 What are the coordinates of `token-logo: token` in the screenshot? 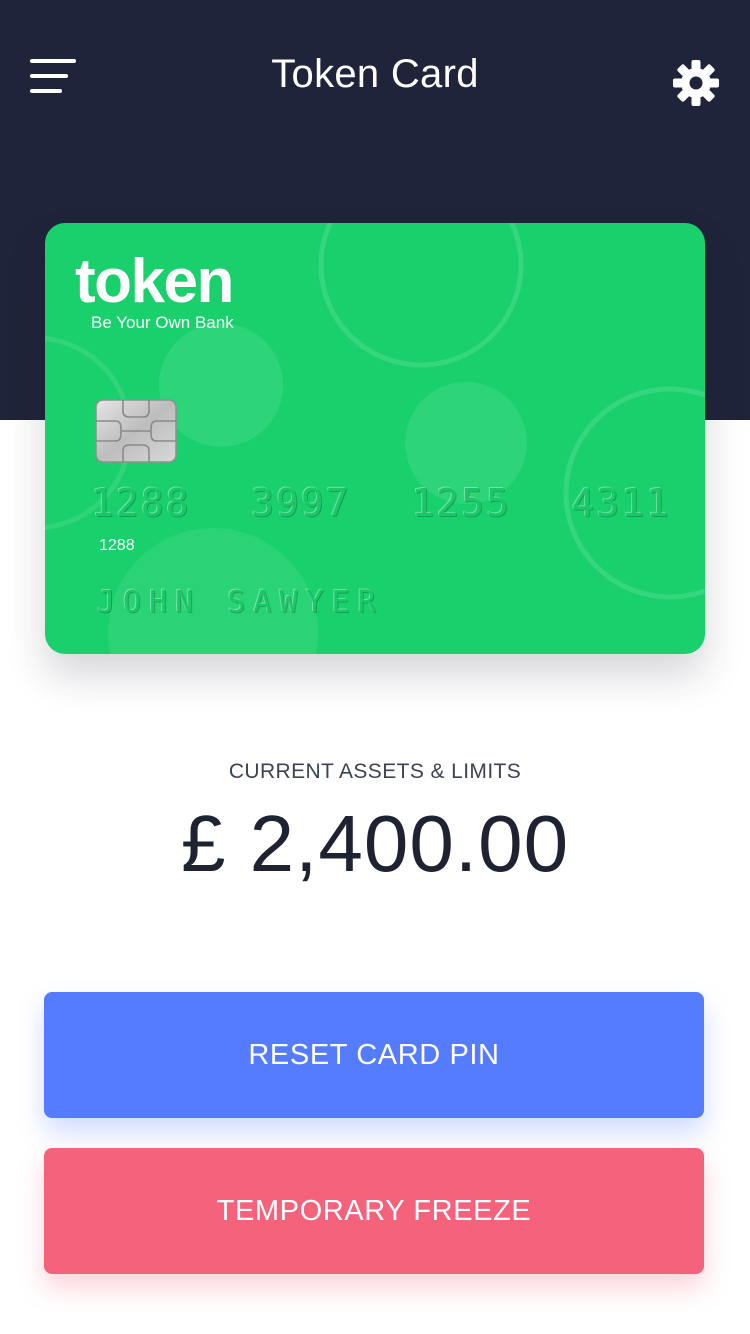 It's located at (154, 281).